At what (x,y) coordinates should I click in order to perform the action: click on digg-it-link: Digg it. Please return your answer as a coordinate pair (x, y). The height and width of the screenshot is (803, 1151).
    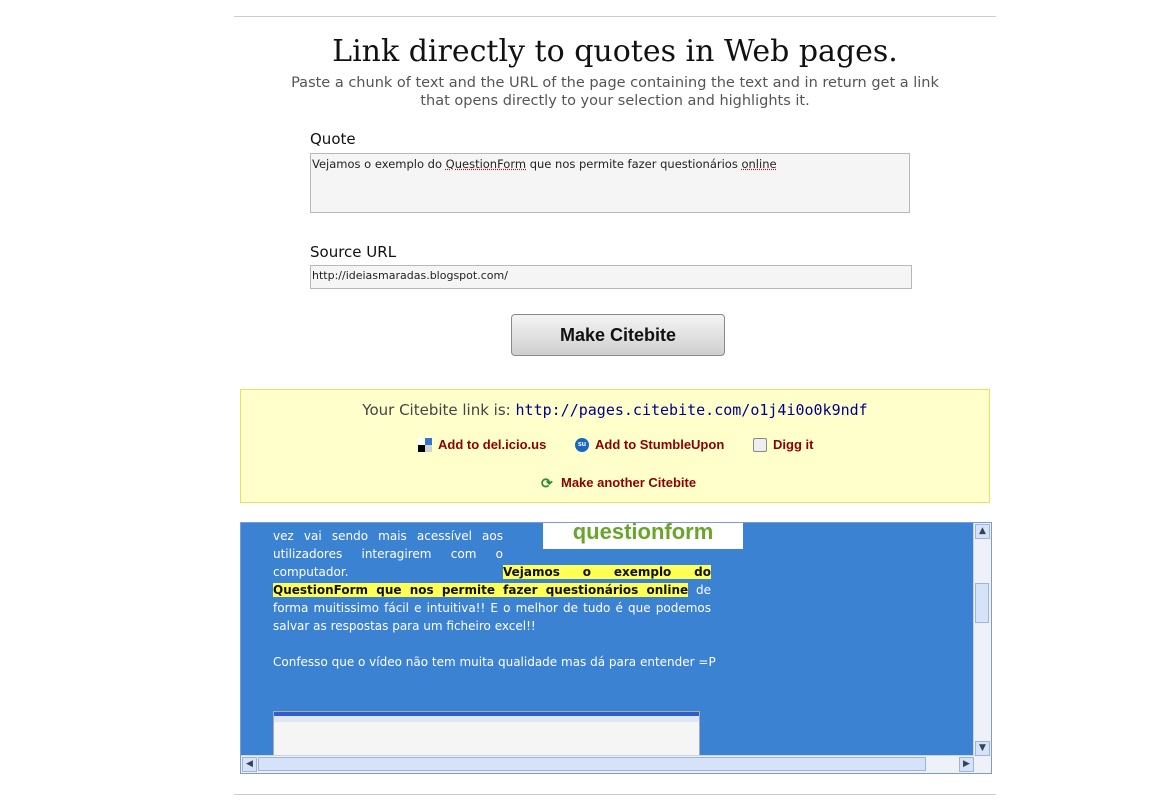
    Looking at the image, I should click on (783, 444).